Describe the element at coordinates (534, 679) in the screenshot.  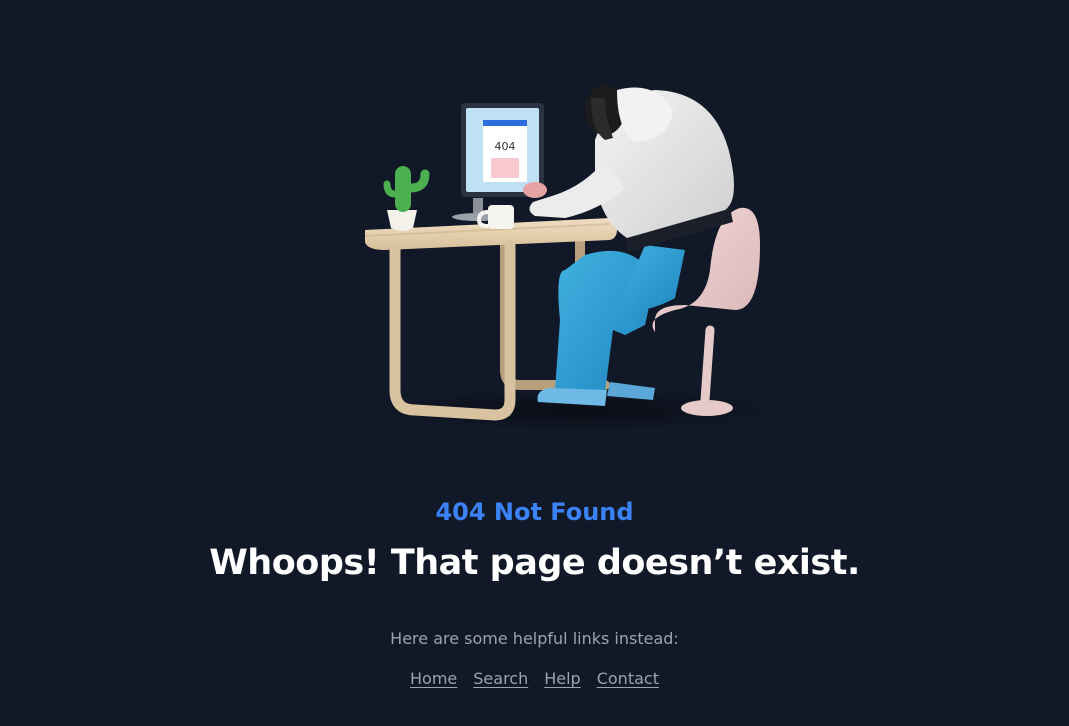
I see `helpful-links: Home Search Help Contact` at that location.